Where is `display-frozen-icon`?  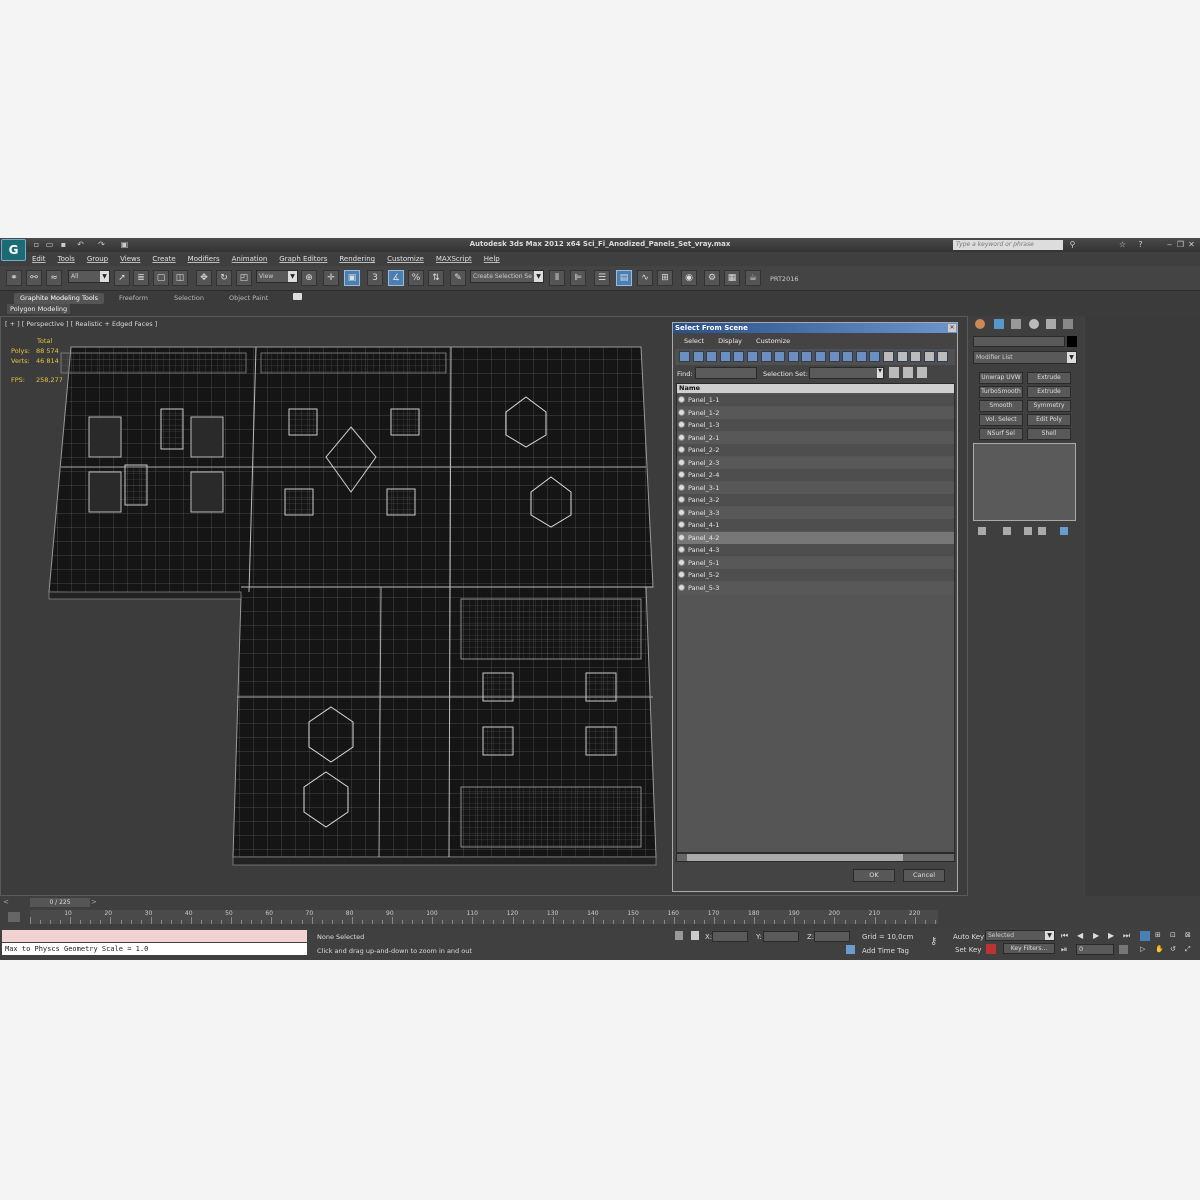
display-frozen-icon is located at coordinates (820, 356).